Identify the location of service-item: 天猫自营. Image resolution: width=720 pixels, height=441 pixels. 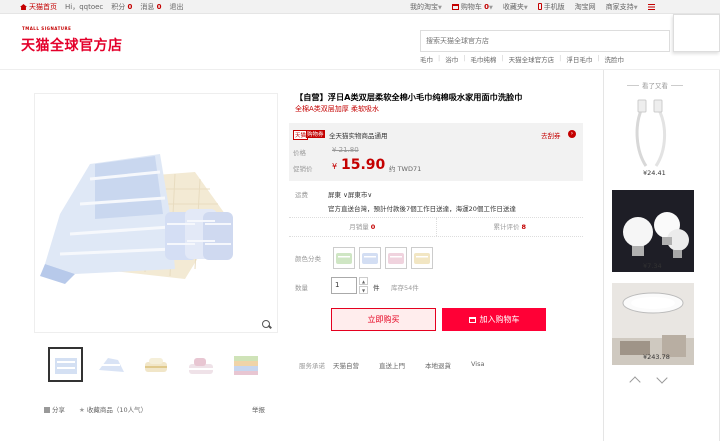
(346, 365).